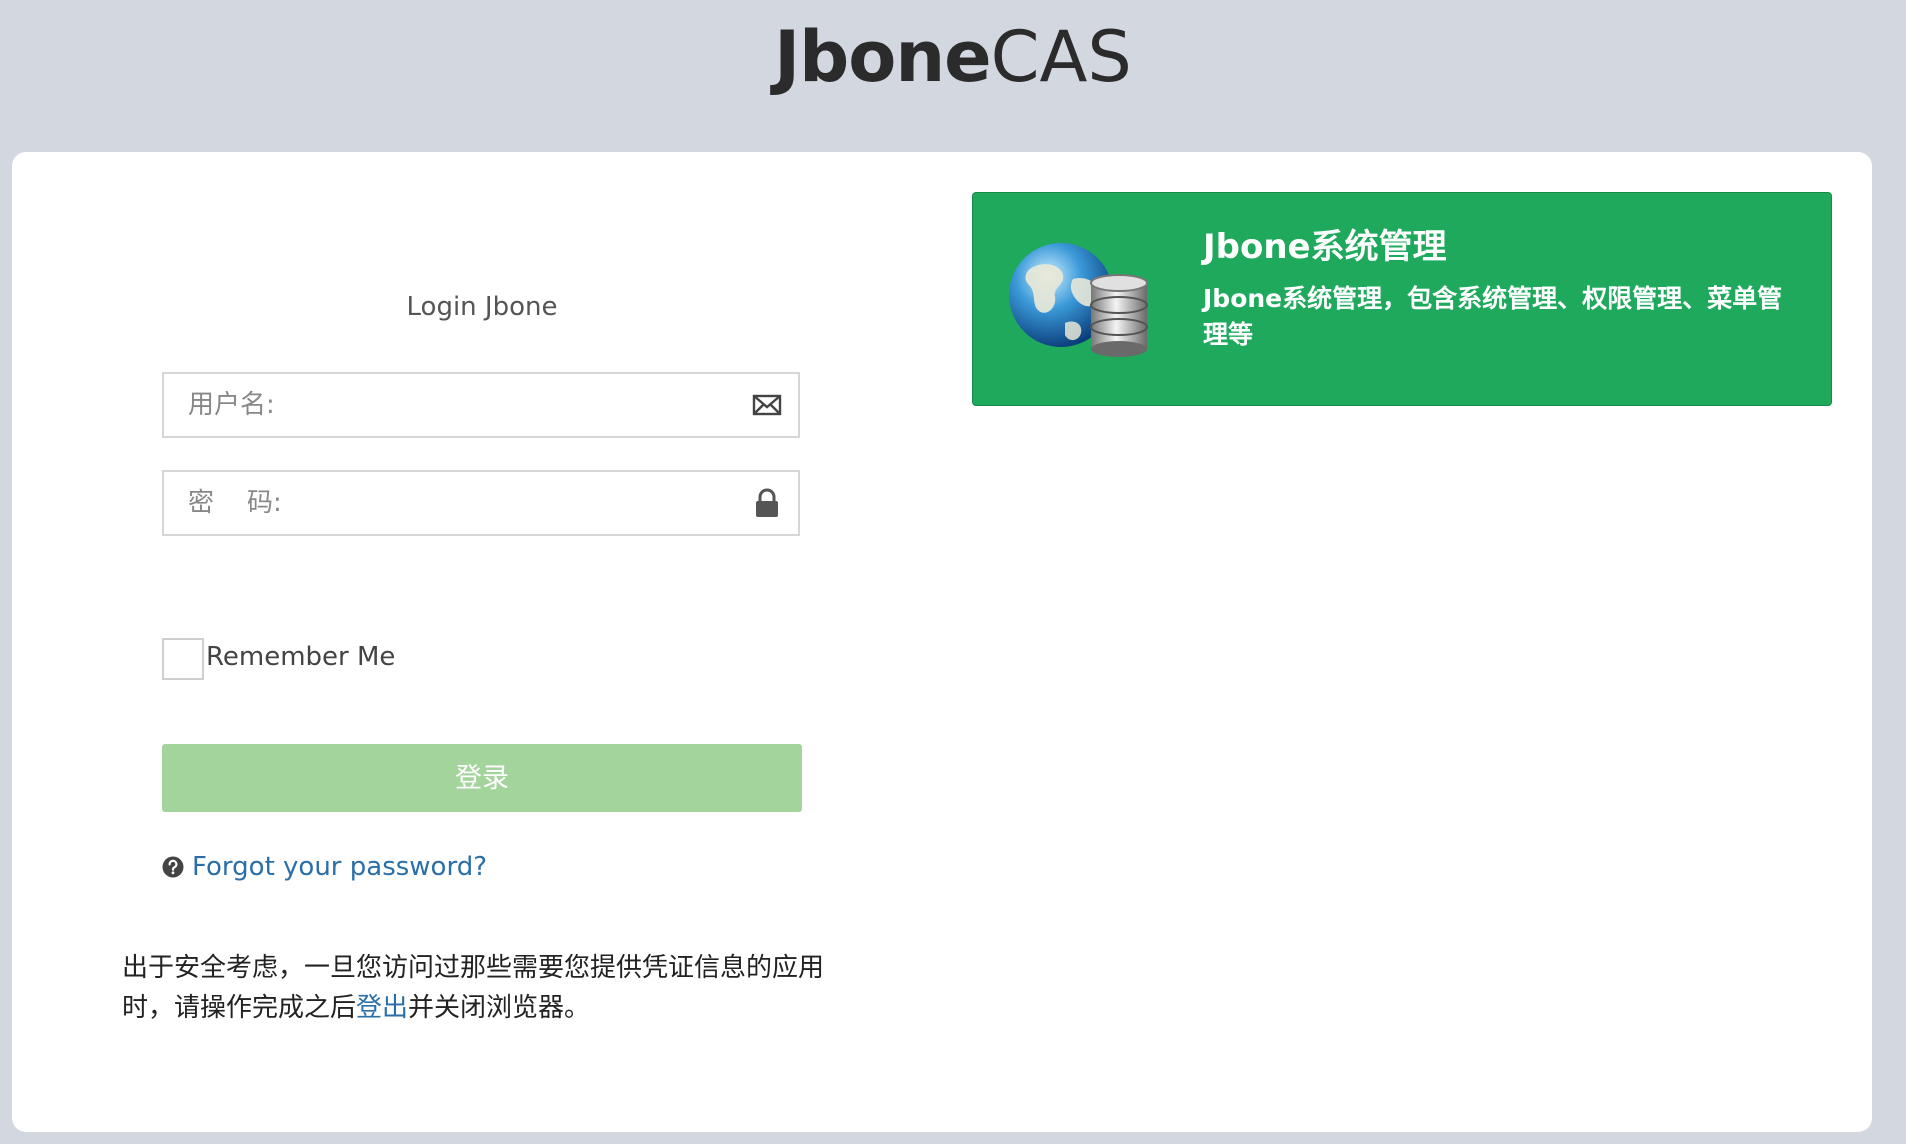 This screenshot has width=1906, height=1144. I want to click on login-title: Login Jbone, so click(482, 307).